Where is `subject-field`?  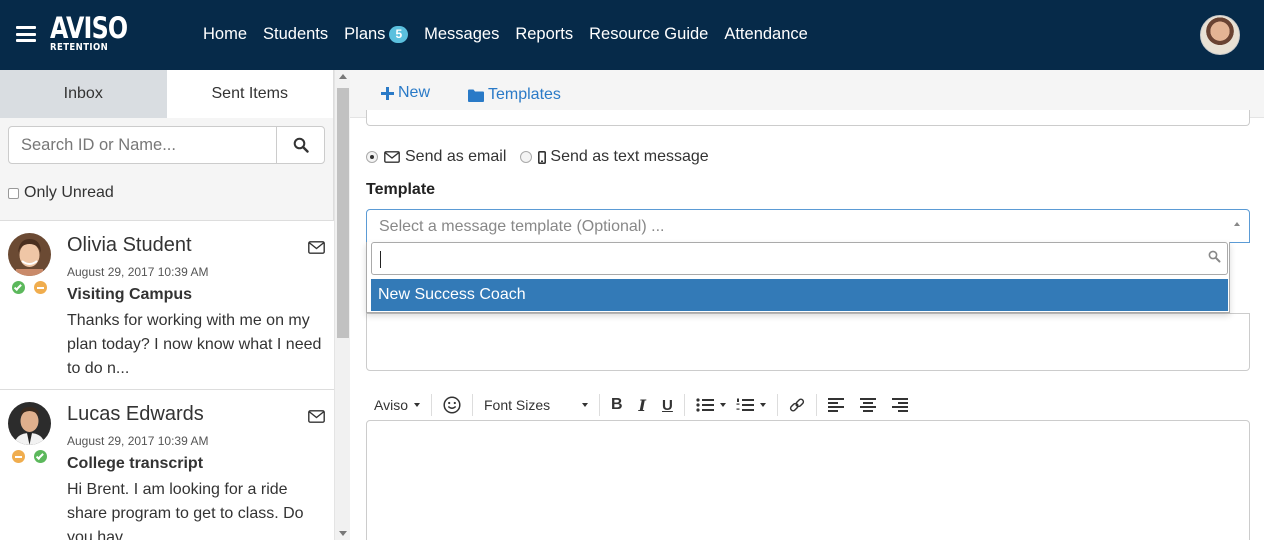 subject-field is located at coordinates (808, 342).